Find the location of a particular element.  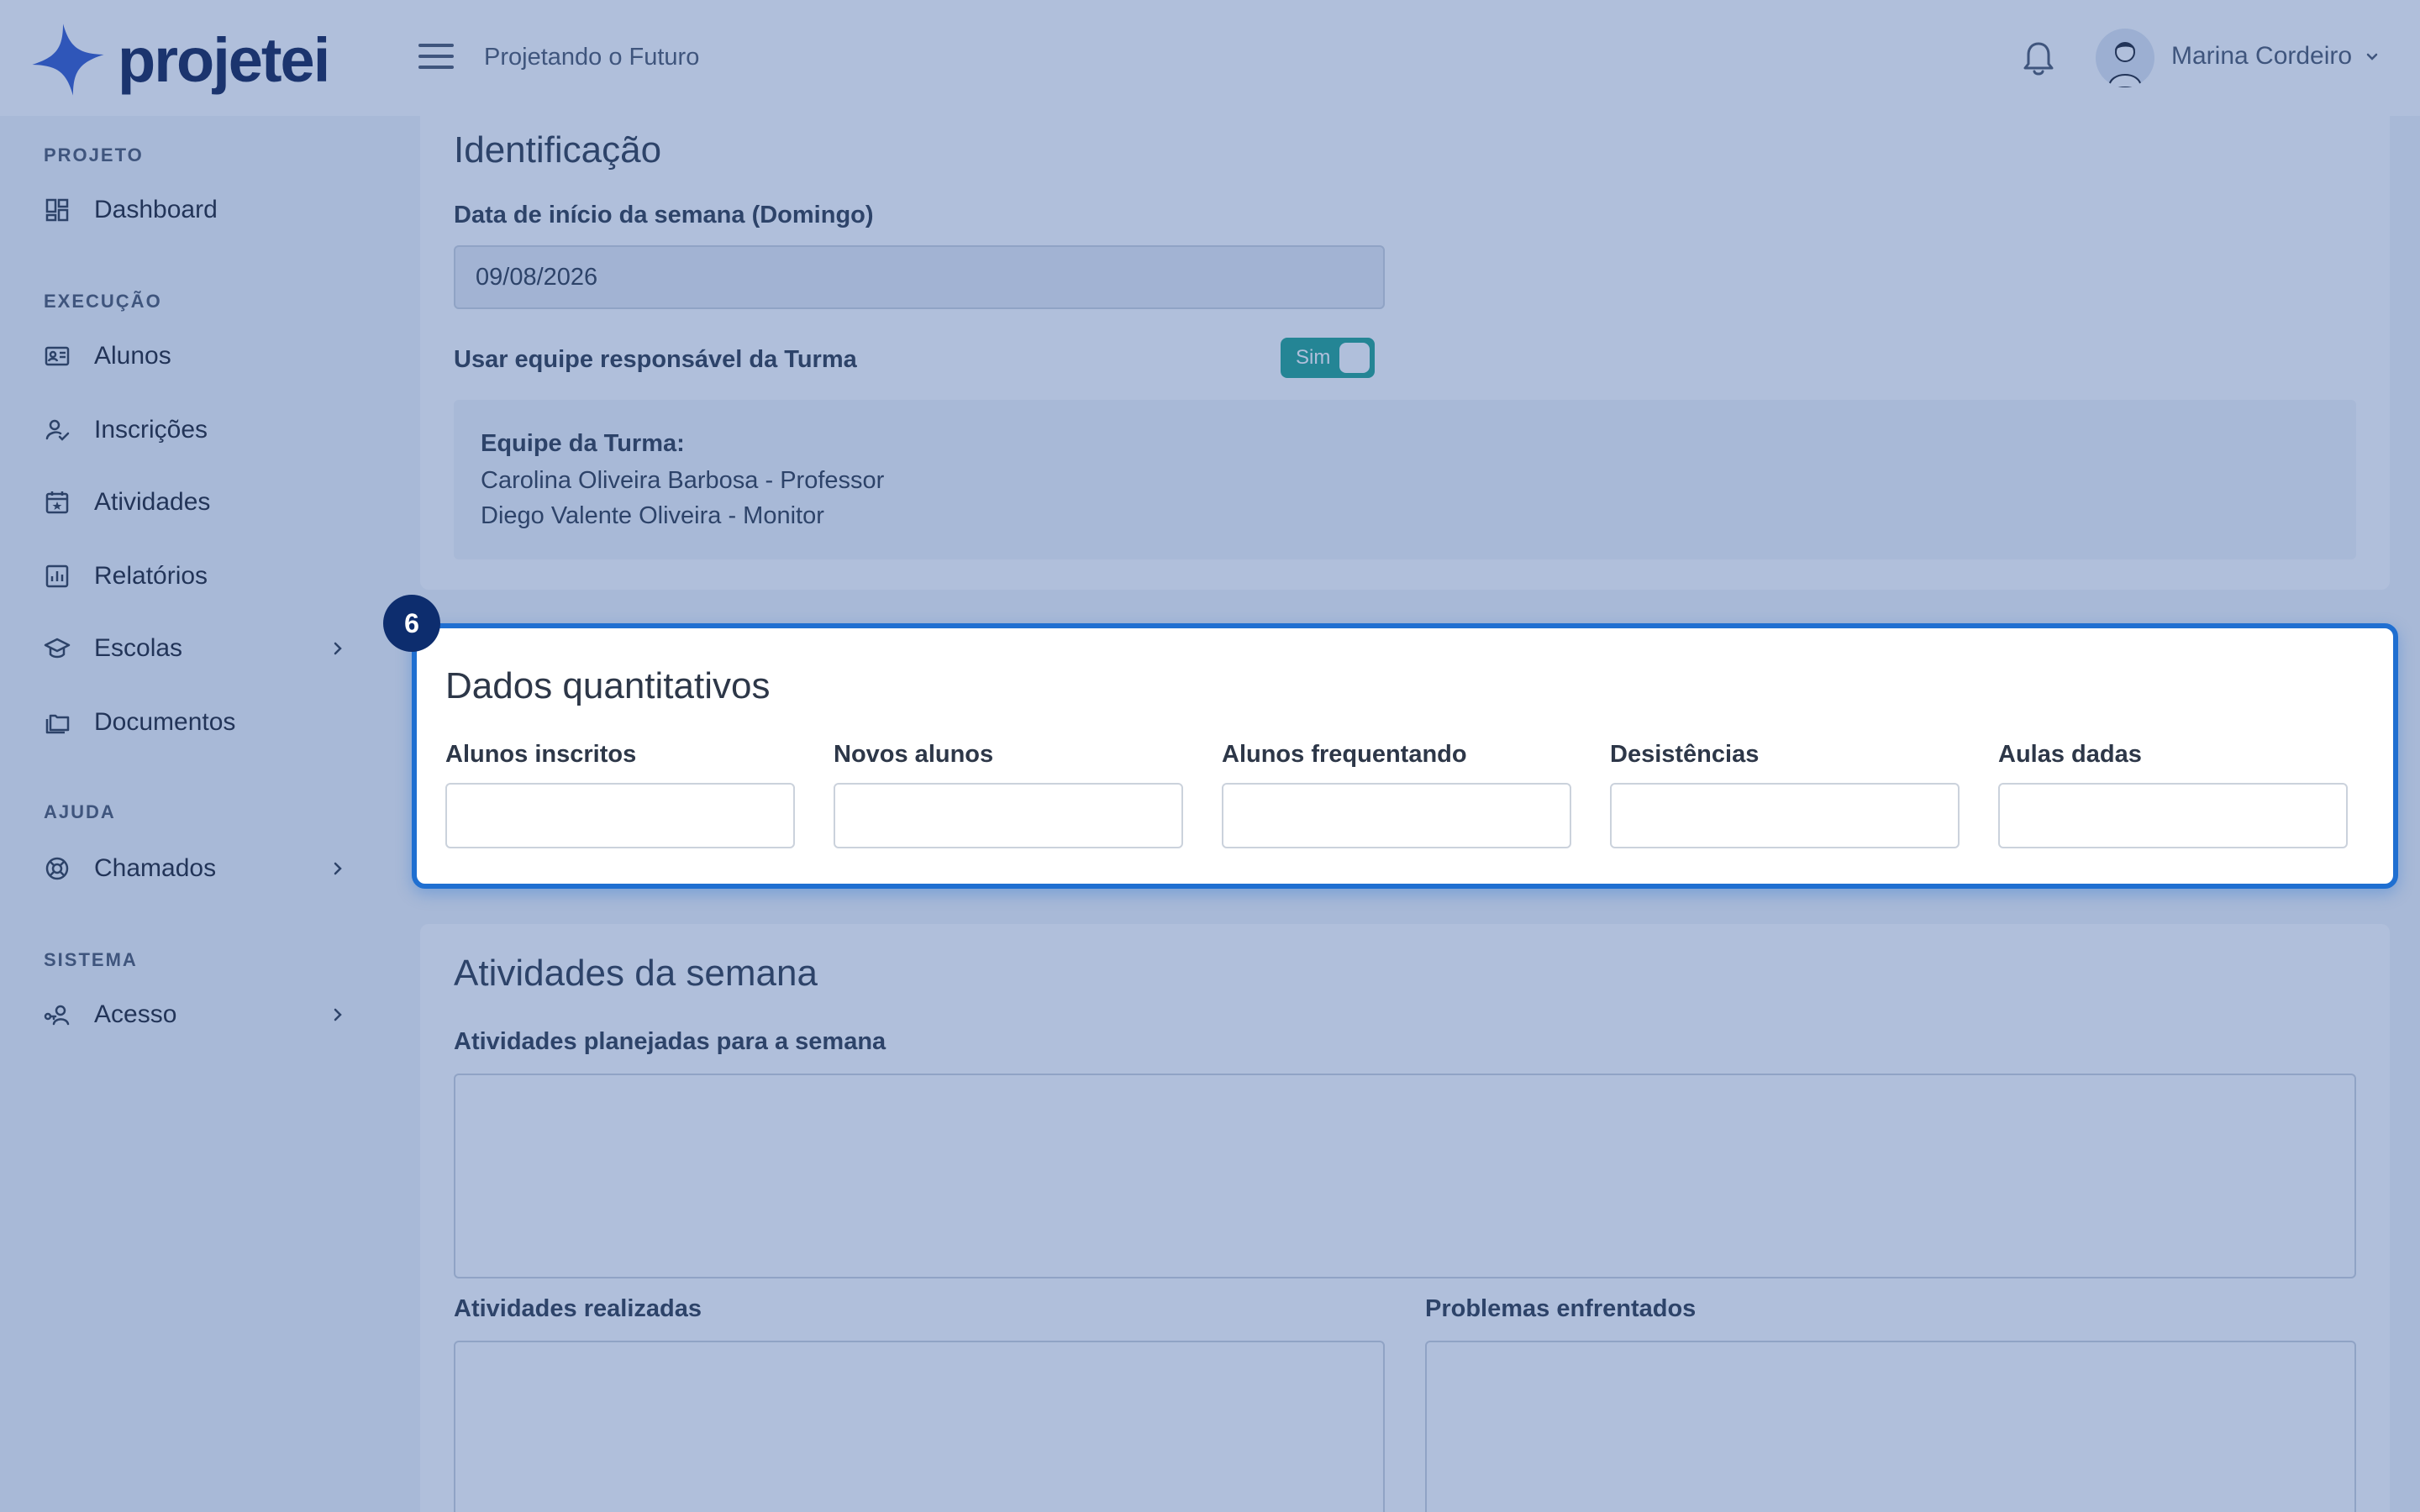

calendar-star-icon is located at coordinates (58, 502).